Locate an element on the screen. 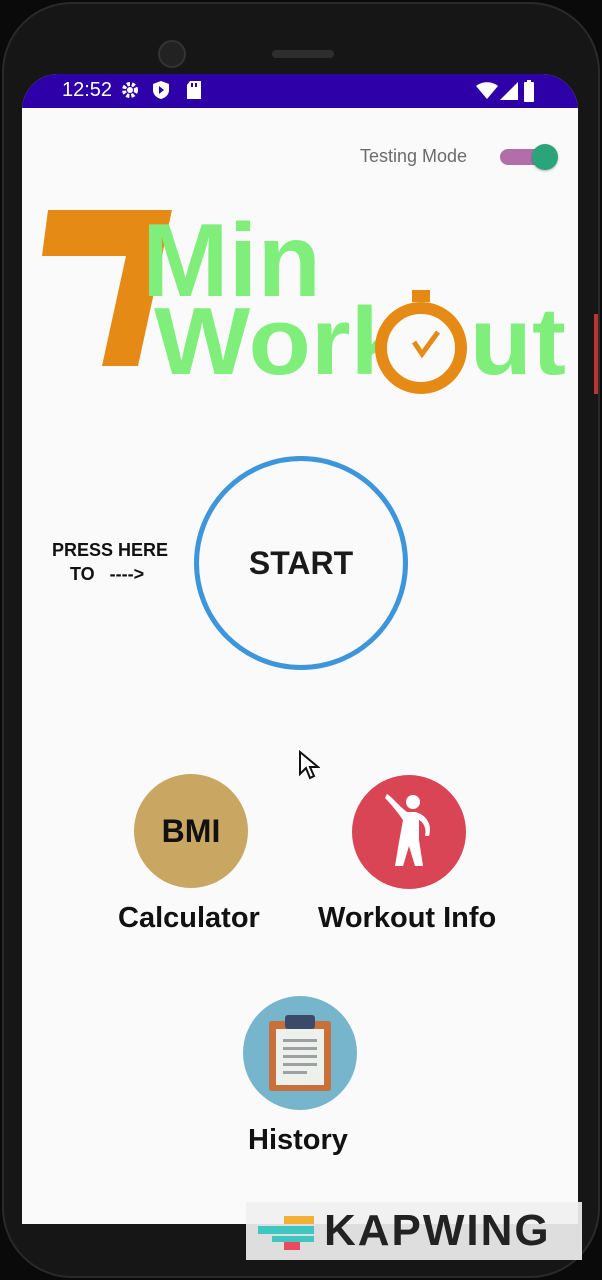 The height and width of the screenshot is (1280, 602). clipboard-icon is located at coordinates (300, 1053).